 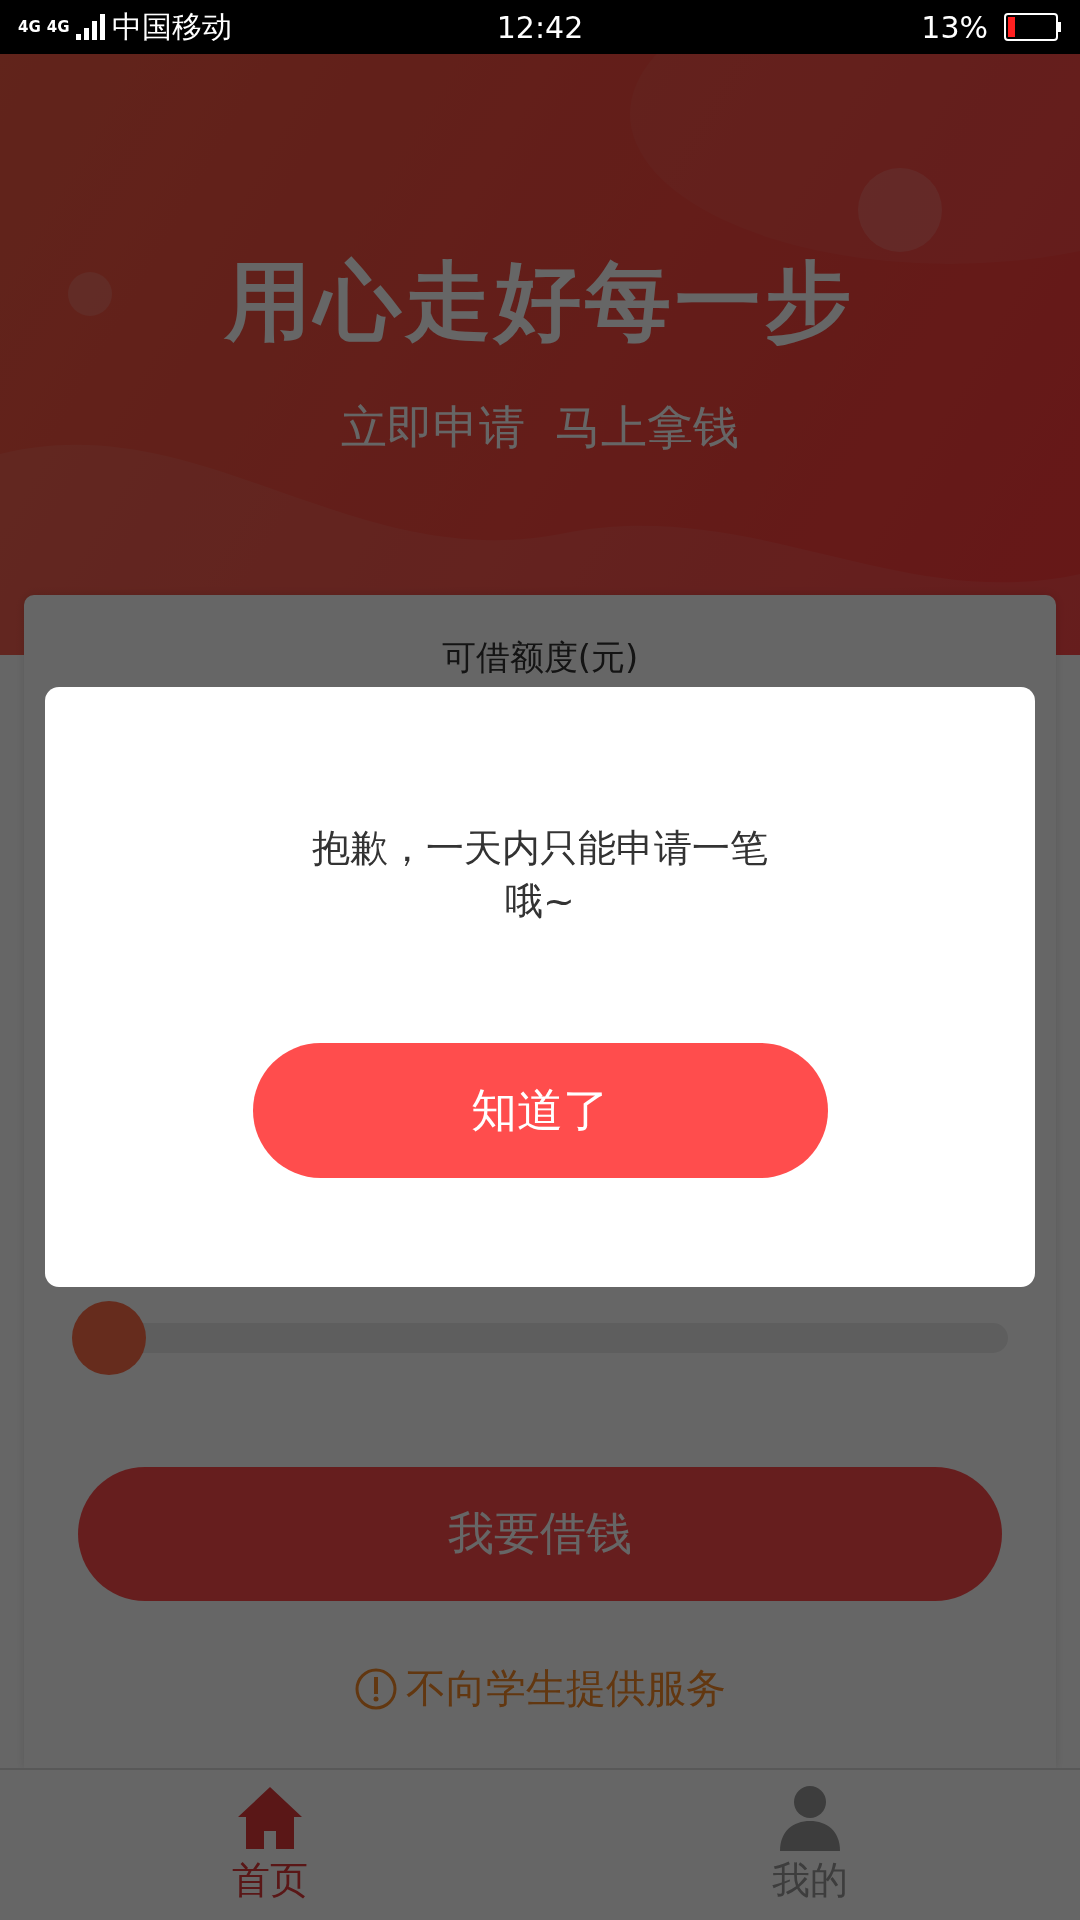 What do you see at coordinates (1033, 27) in the screenshot?
I see `battery-icon` at bounding box center [1033, 27].